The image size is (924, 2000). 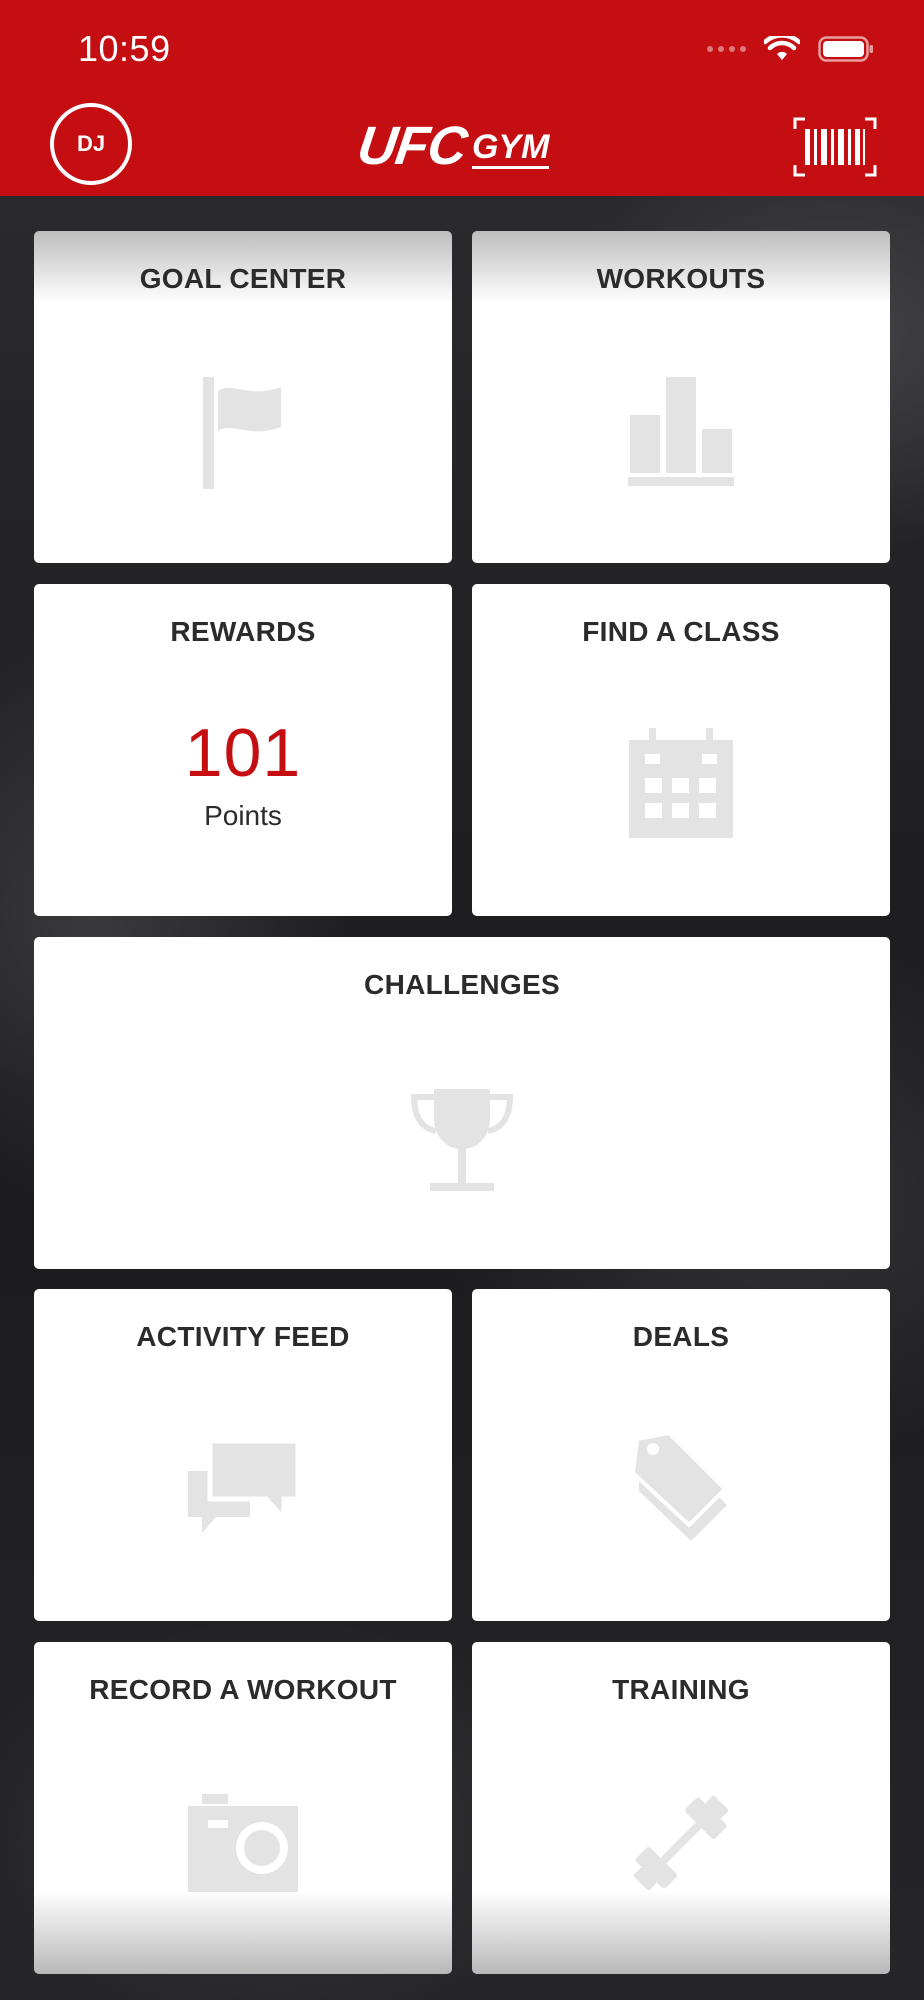 What do you see at coordinates (124, 48) in the screenshot?
I see `status-time: 10:59` at bounding box center [124, 48].